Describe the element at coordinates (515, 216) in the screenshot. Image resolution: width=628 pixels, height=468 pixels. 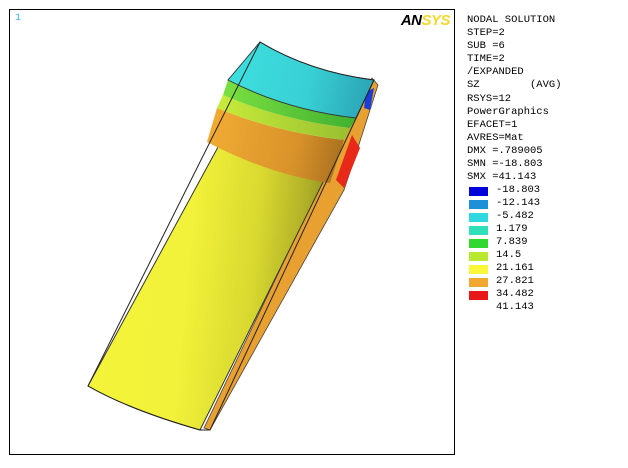
I see `legend-value: -5.482` at that location.